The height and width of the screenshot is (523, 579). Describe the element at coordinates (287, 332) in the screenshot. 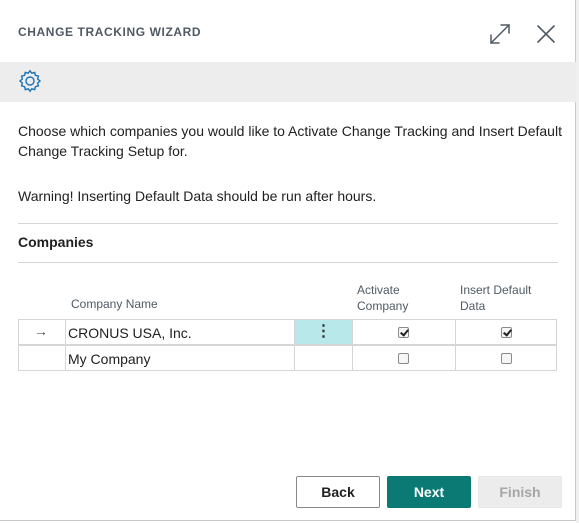

I see `table-row: → CRONUS USA, Inc. ⋮` at that location.